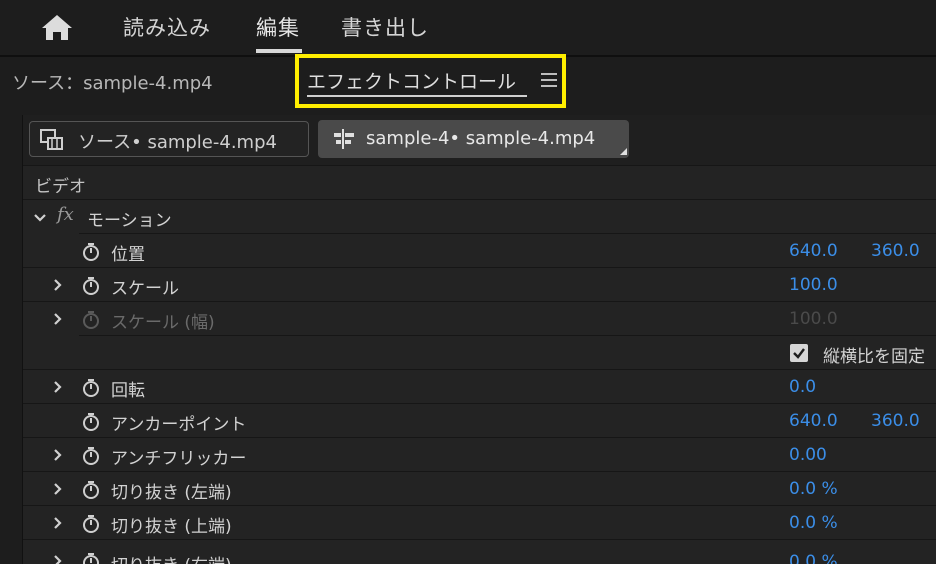  What do you see at coordinates (171, 557) in the screenshot?
I see `property-label: 切り抜き (右端)` at bounding box center [171, 557].